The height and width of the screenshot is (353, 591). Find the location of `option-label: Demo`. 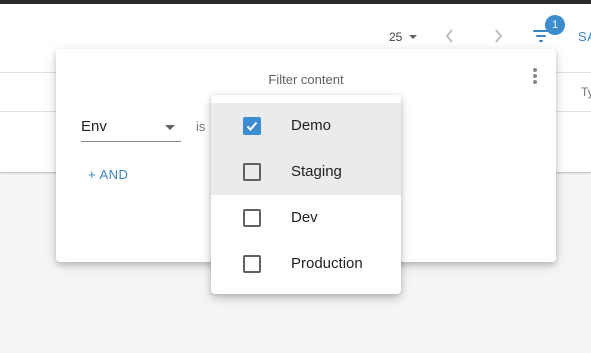

option-label: Demo is located at coordinates (311, 125).